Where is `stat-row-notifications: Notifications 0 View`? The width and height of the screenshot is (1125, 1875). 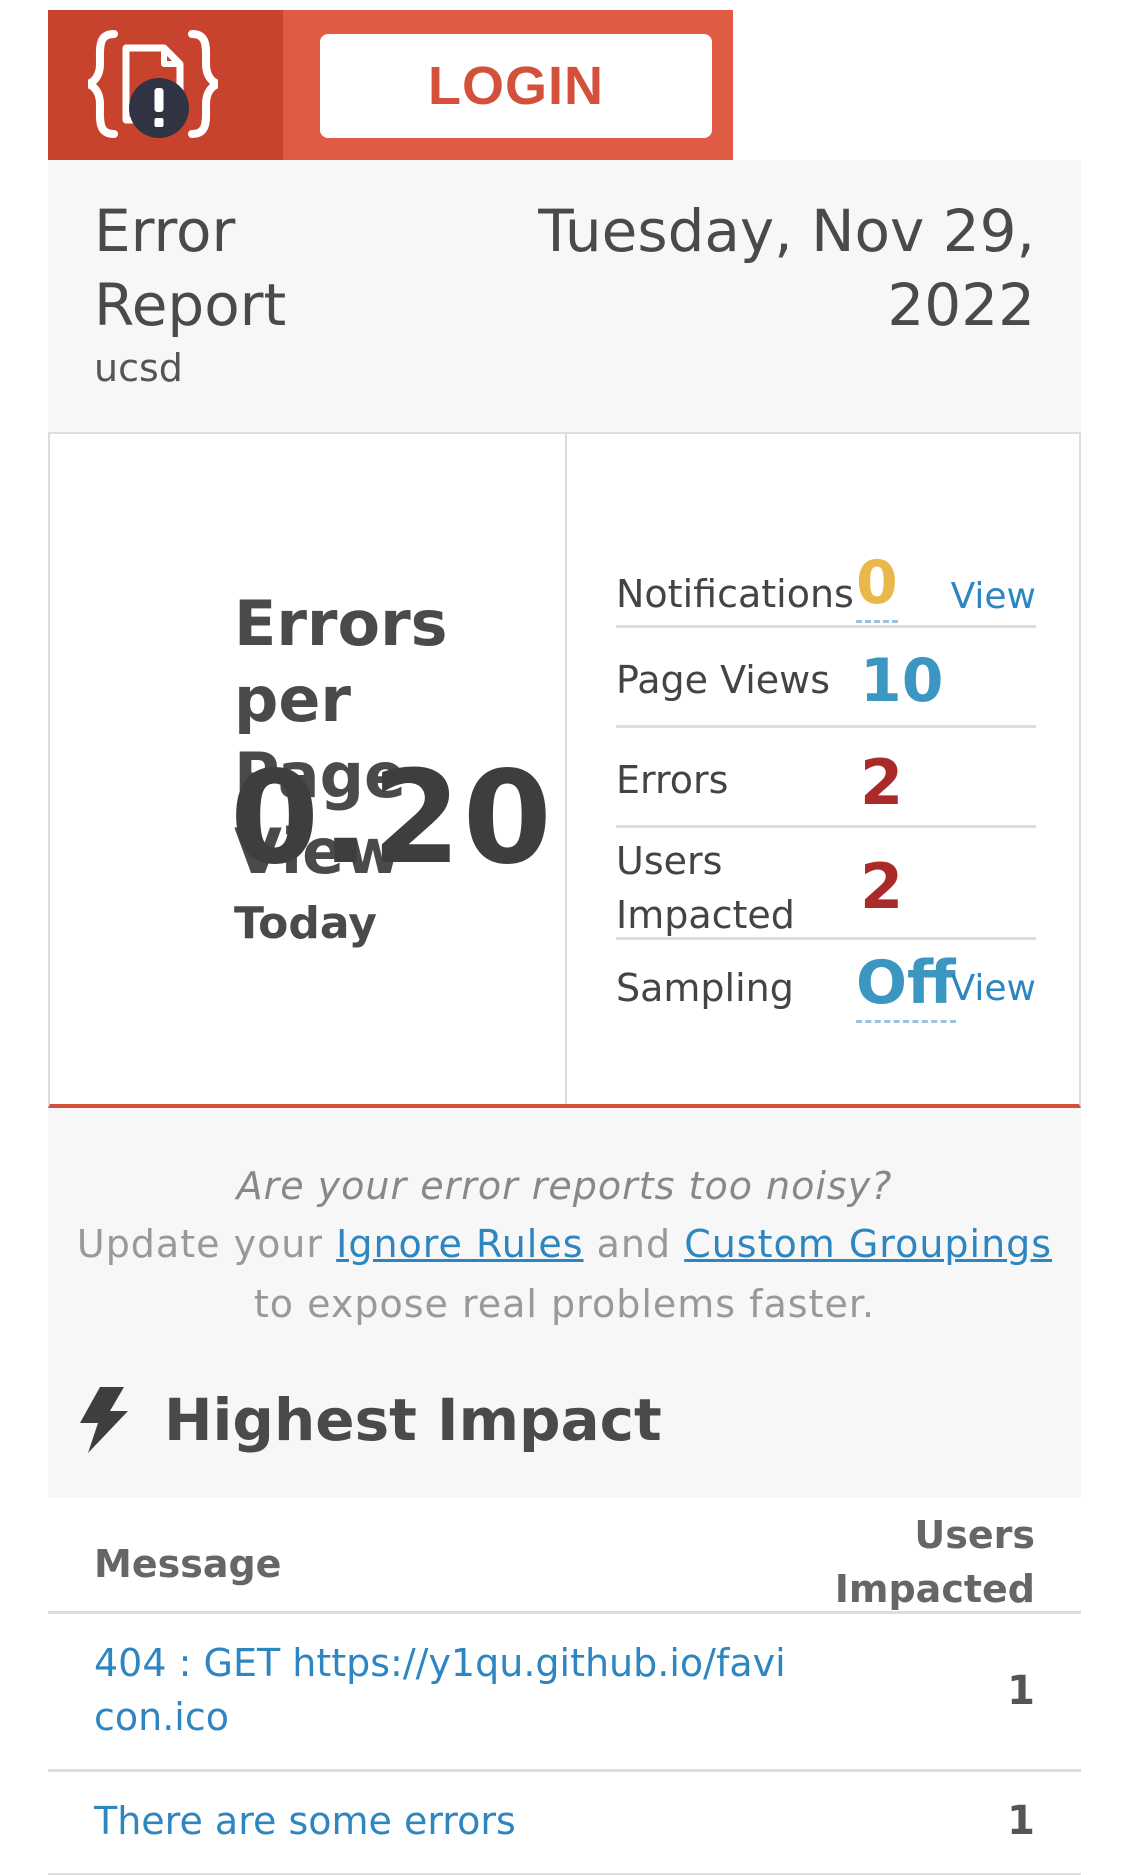 stat-row-notifications: Notifications 0 View is located at coordinates (826, 579).